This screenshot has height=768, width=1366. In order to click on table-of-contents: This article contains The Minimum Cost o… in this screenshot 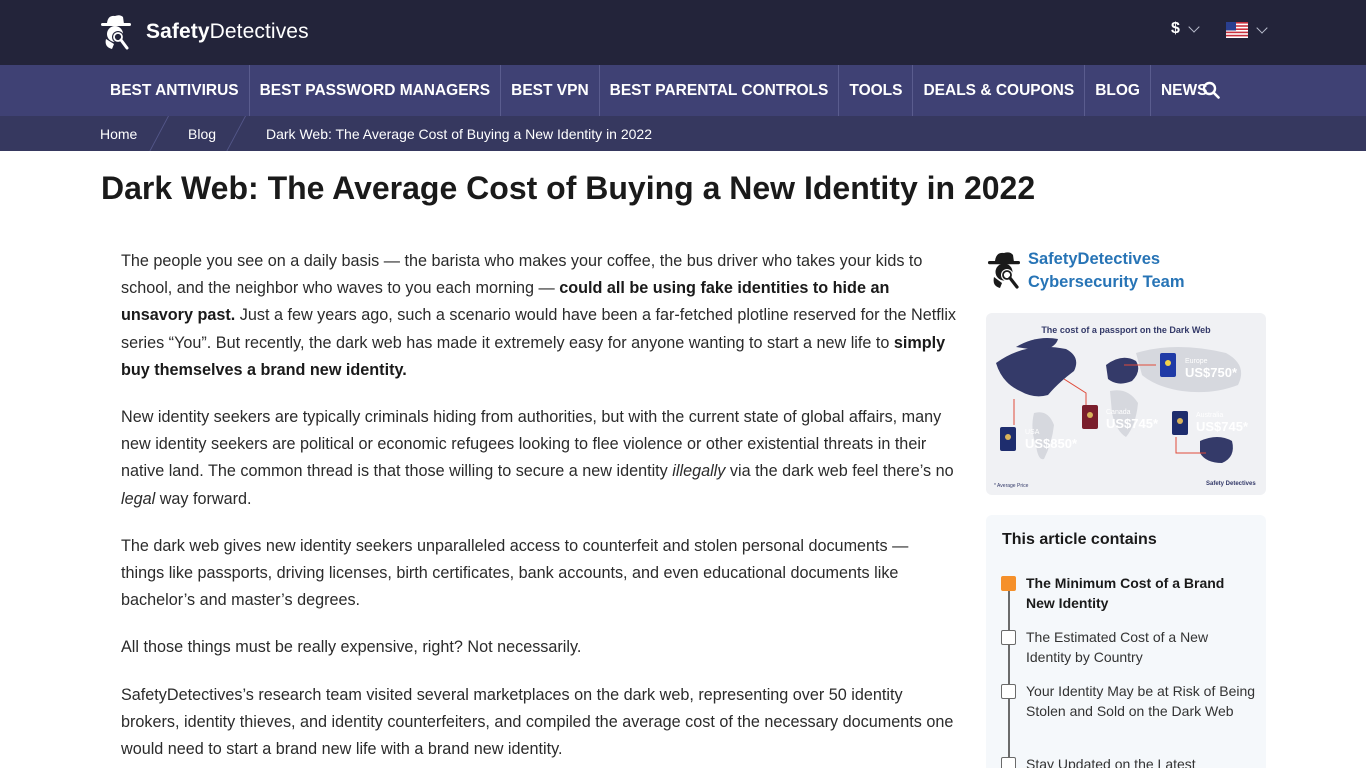, I will do `click(1126, 641)`.